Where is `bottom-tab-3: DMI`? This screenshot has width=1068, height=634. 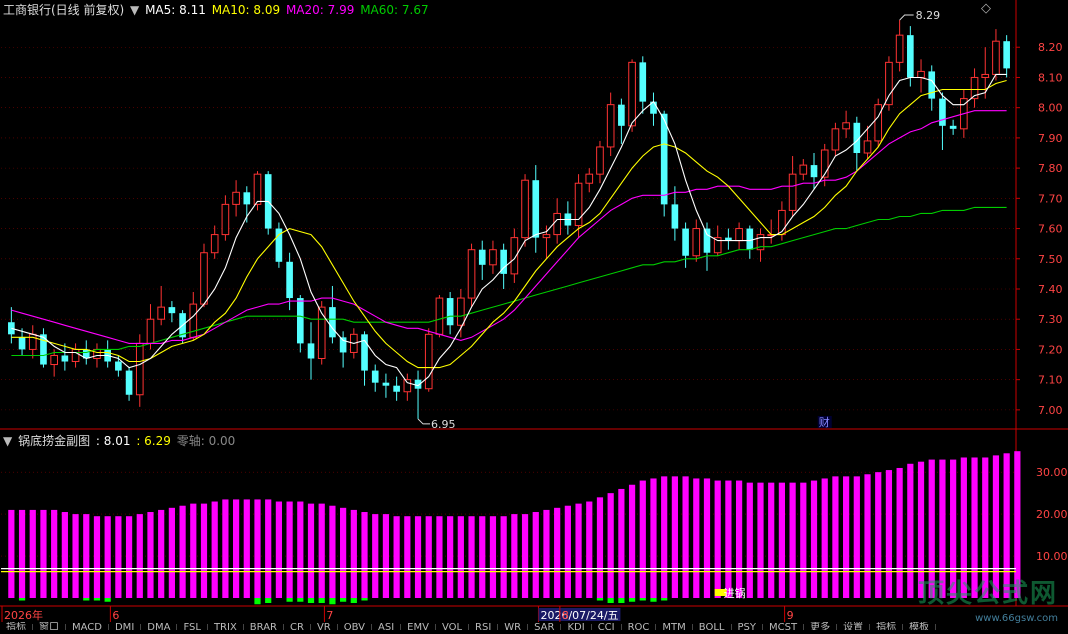 bottom-tab-3: DMI is located at coordinates (125, 626).